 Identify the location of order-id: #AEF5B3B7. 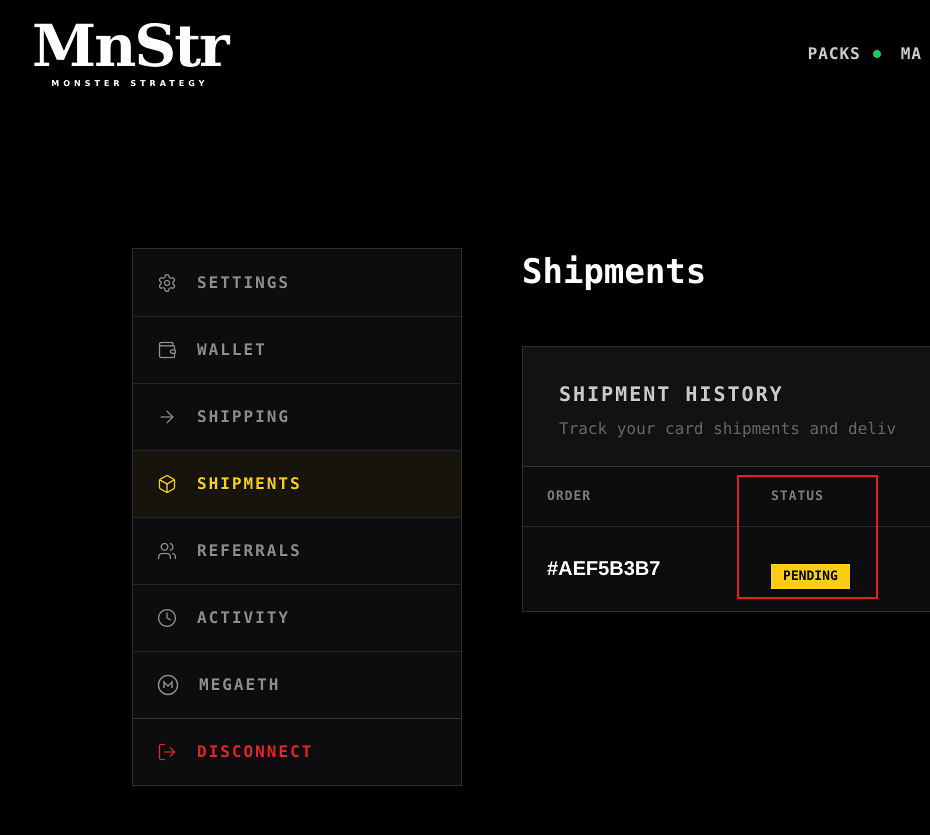
(604, 569).